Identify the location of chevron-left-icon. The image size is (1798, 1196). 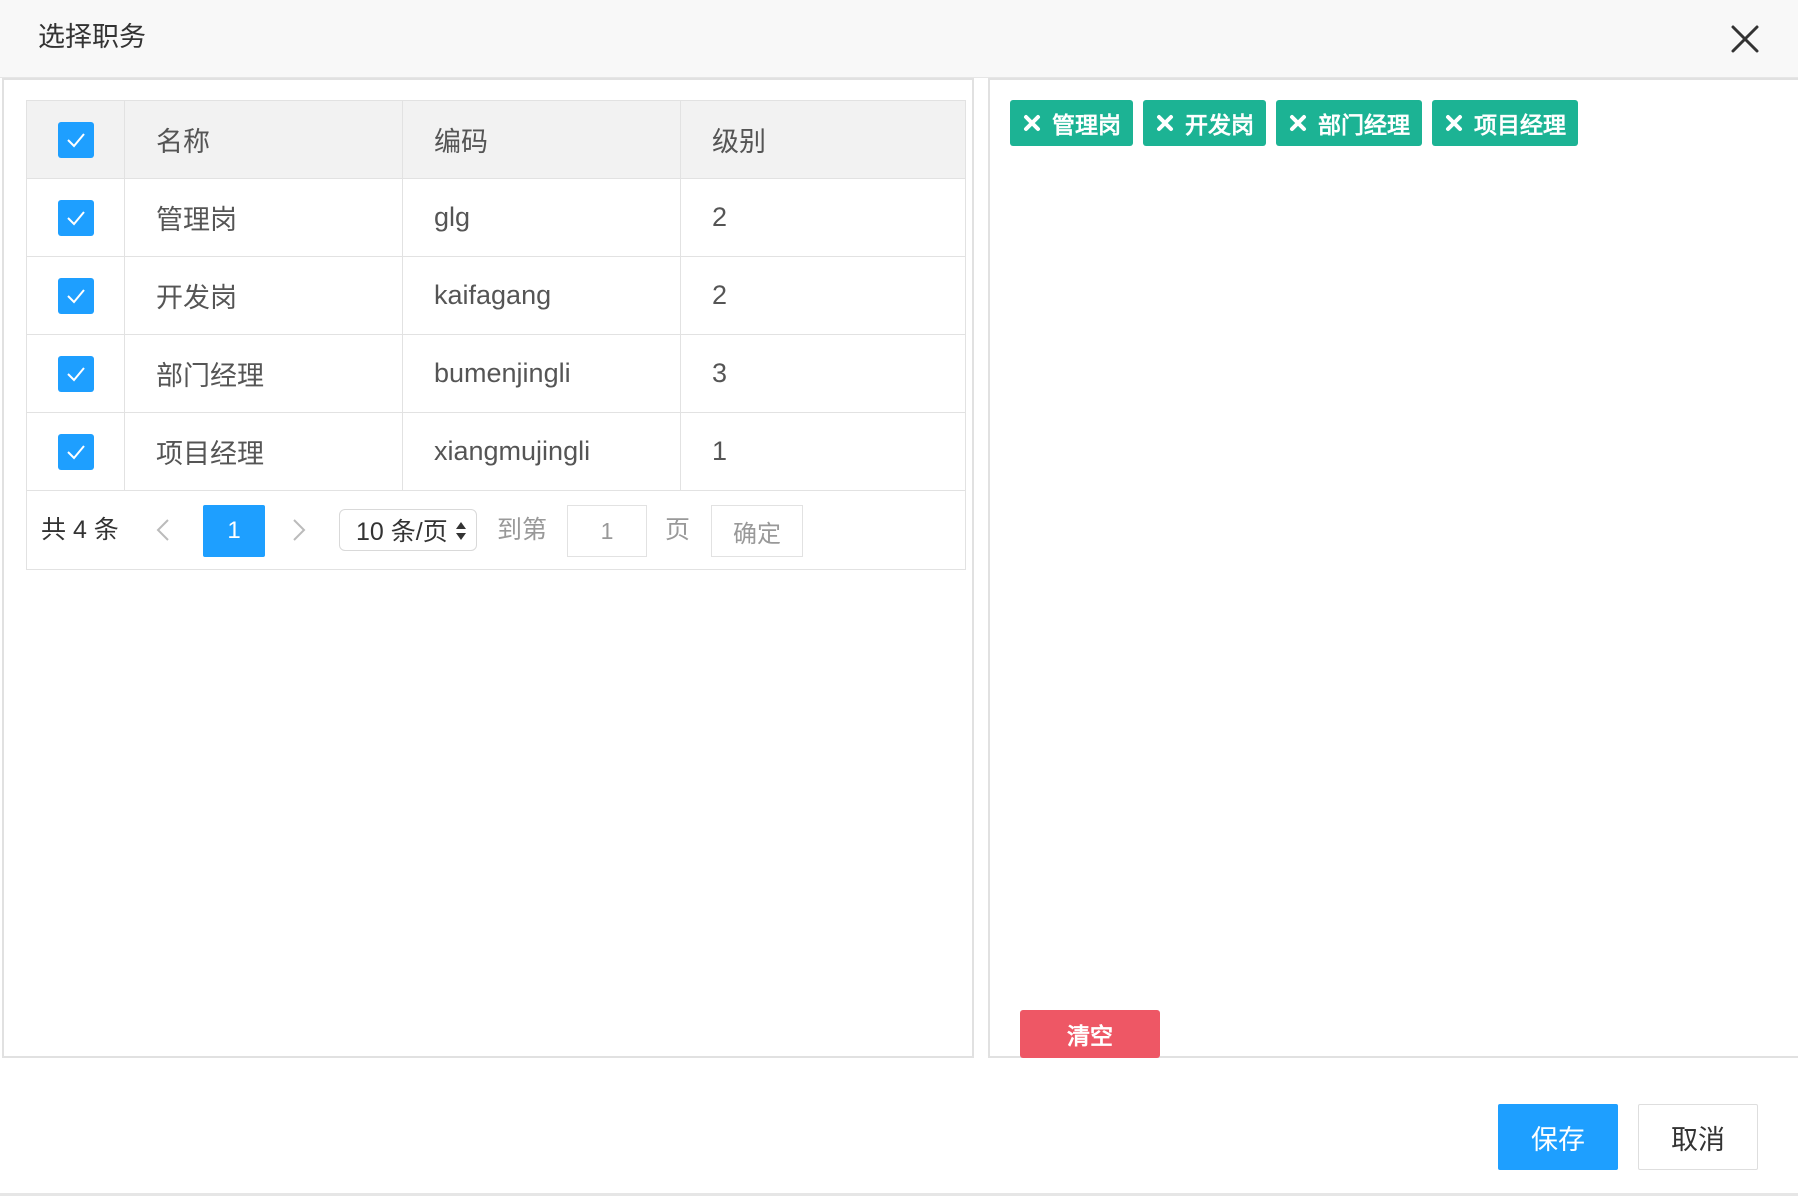
(162, 530).